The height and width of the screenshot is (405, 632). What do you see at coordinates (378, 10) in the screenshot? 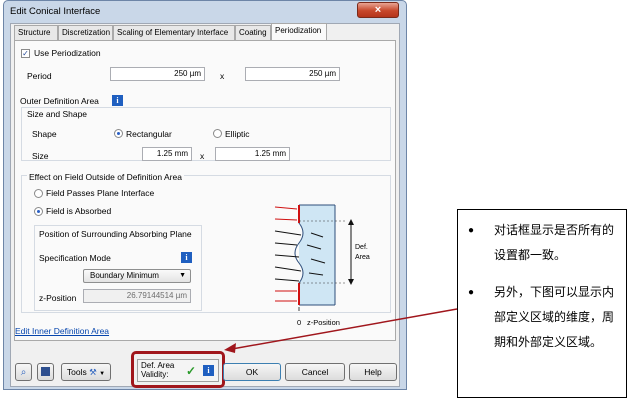
I see `close-button: ×` at bounding box center [378, 10].